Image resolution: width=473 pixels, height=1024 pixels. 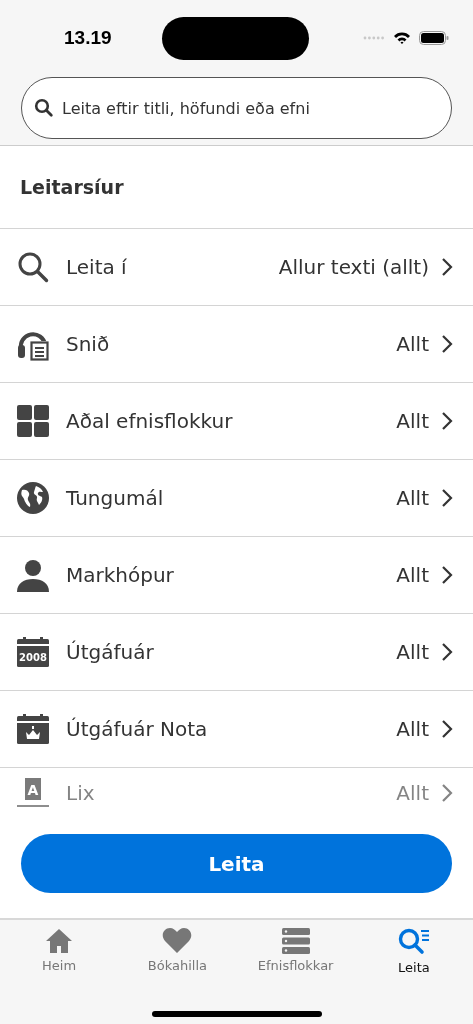 What do you see at coordinates (88, 38) in the screenshot?
I see `status-time: 13.19` at bounding box center [88, 38].